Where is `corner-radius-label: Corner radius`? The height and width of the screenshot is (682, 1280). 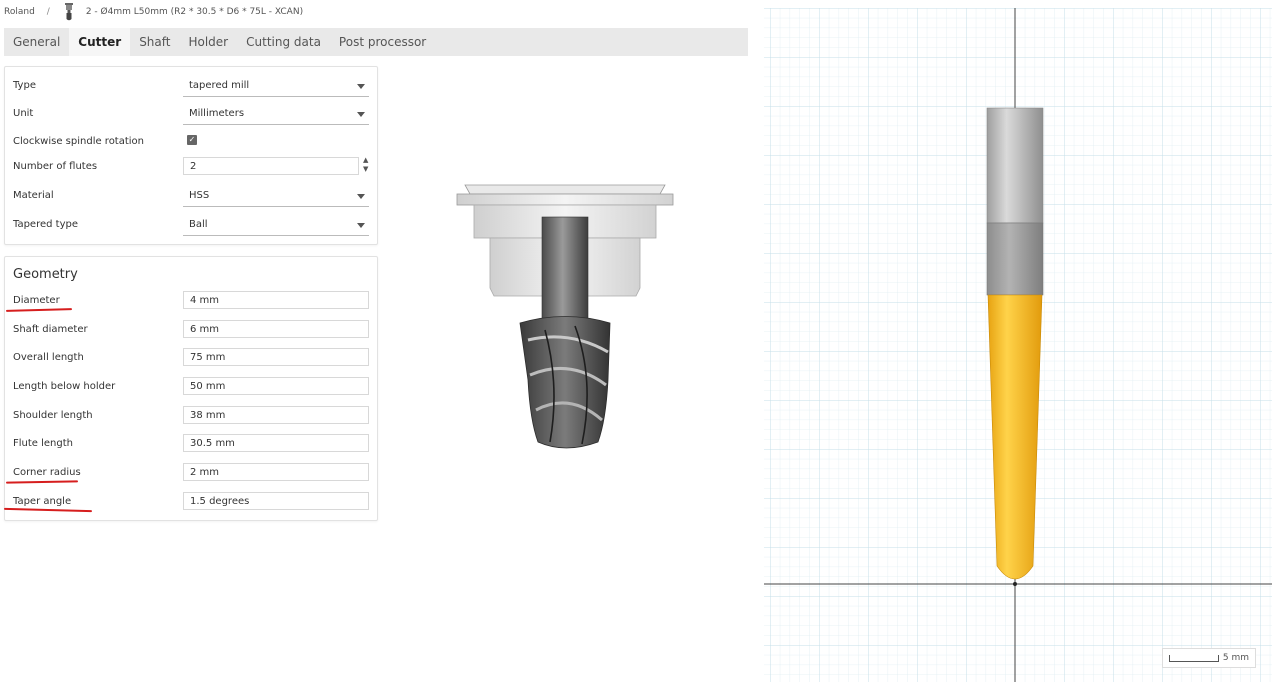 corner-radius-label: Corner radius is located at coordinates (47, 472).